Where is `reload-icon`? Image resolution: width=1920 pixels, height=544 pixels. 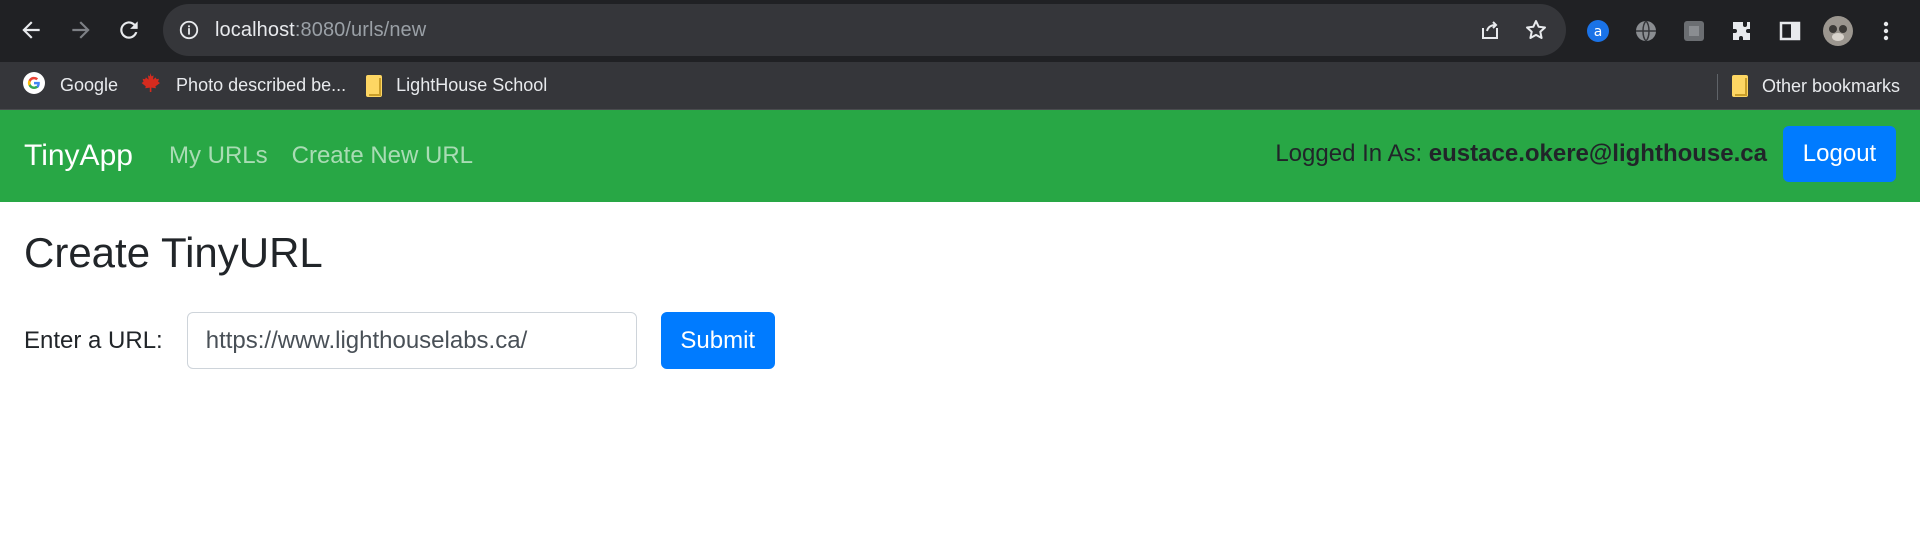
reload-icon is located at coordinates (129, 30).